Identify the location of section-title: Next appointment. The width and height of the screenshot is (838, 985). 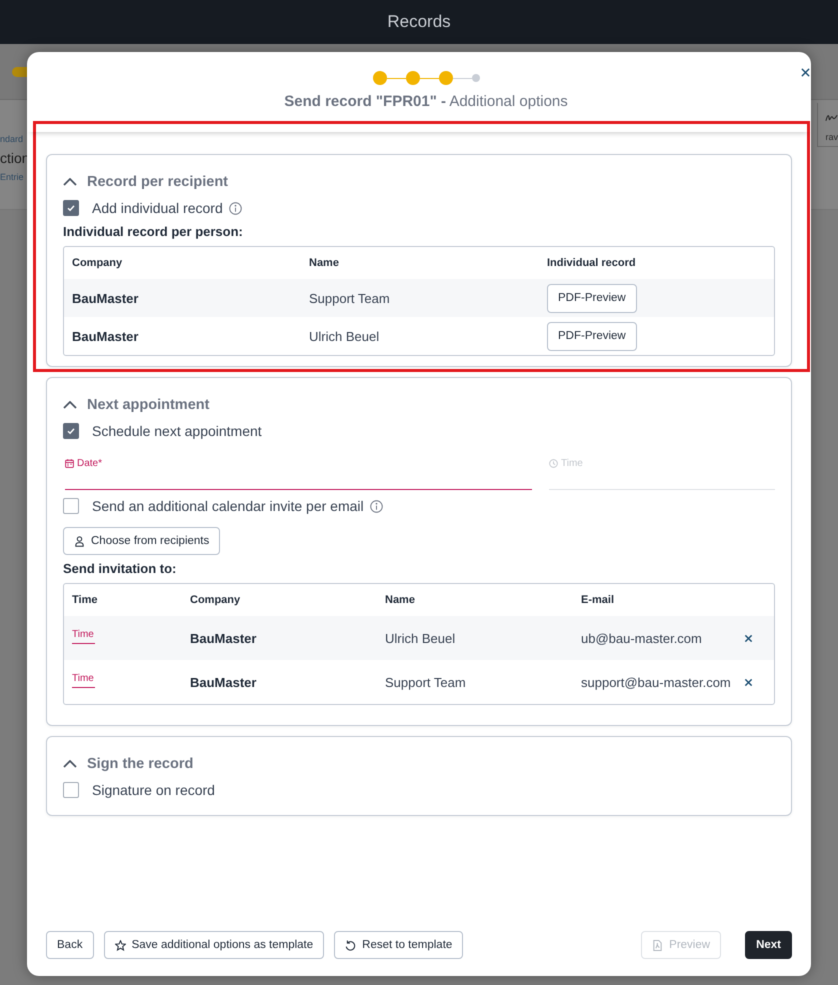
(148, 405).